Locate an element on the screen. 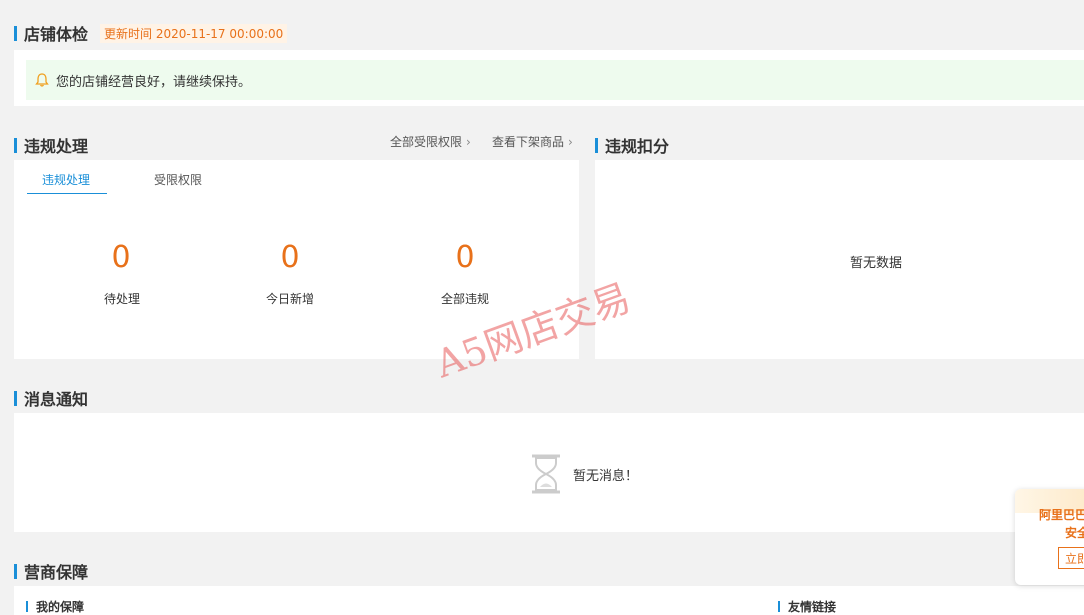 This screenshot has width=1084, height=615. tab-violations: 违规处理 is located at coordinates (66, 179).